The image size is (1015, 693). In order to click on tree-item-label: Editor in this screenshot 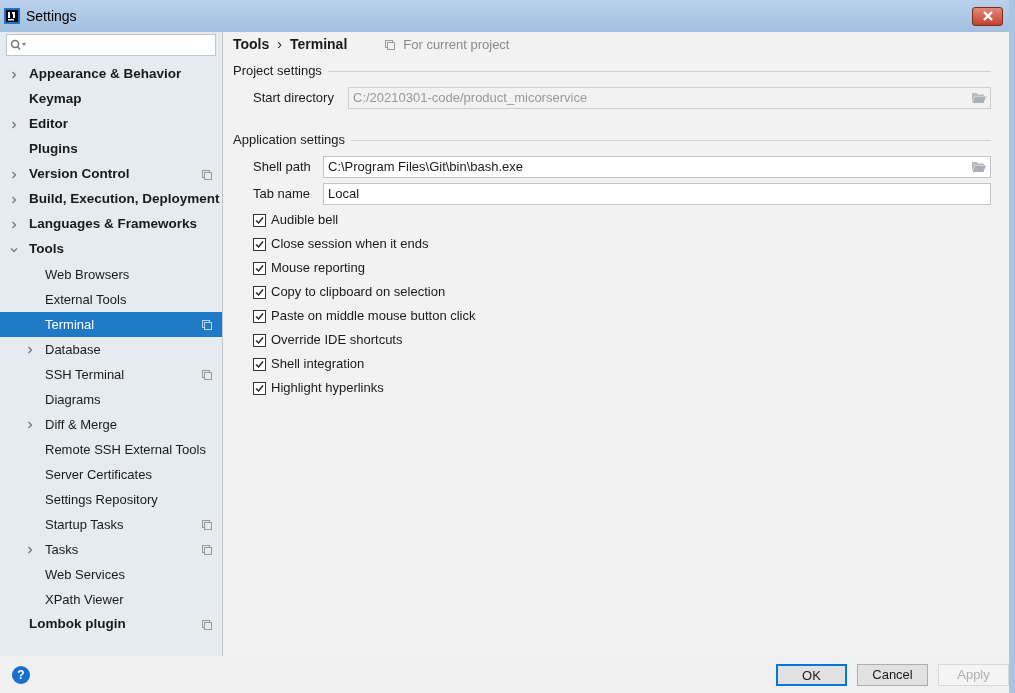, I will do `click(49, 124)`.